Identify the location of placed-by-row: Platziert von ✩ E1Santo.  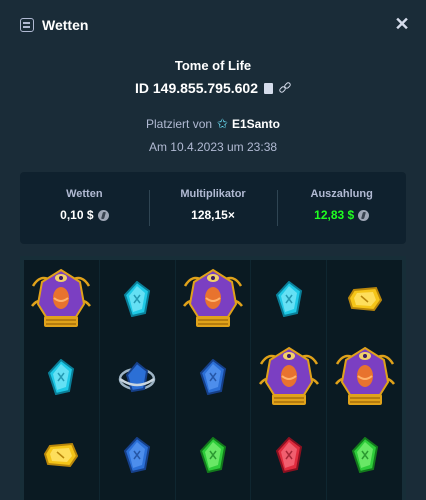
(213, 124).